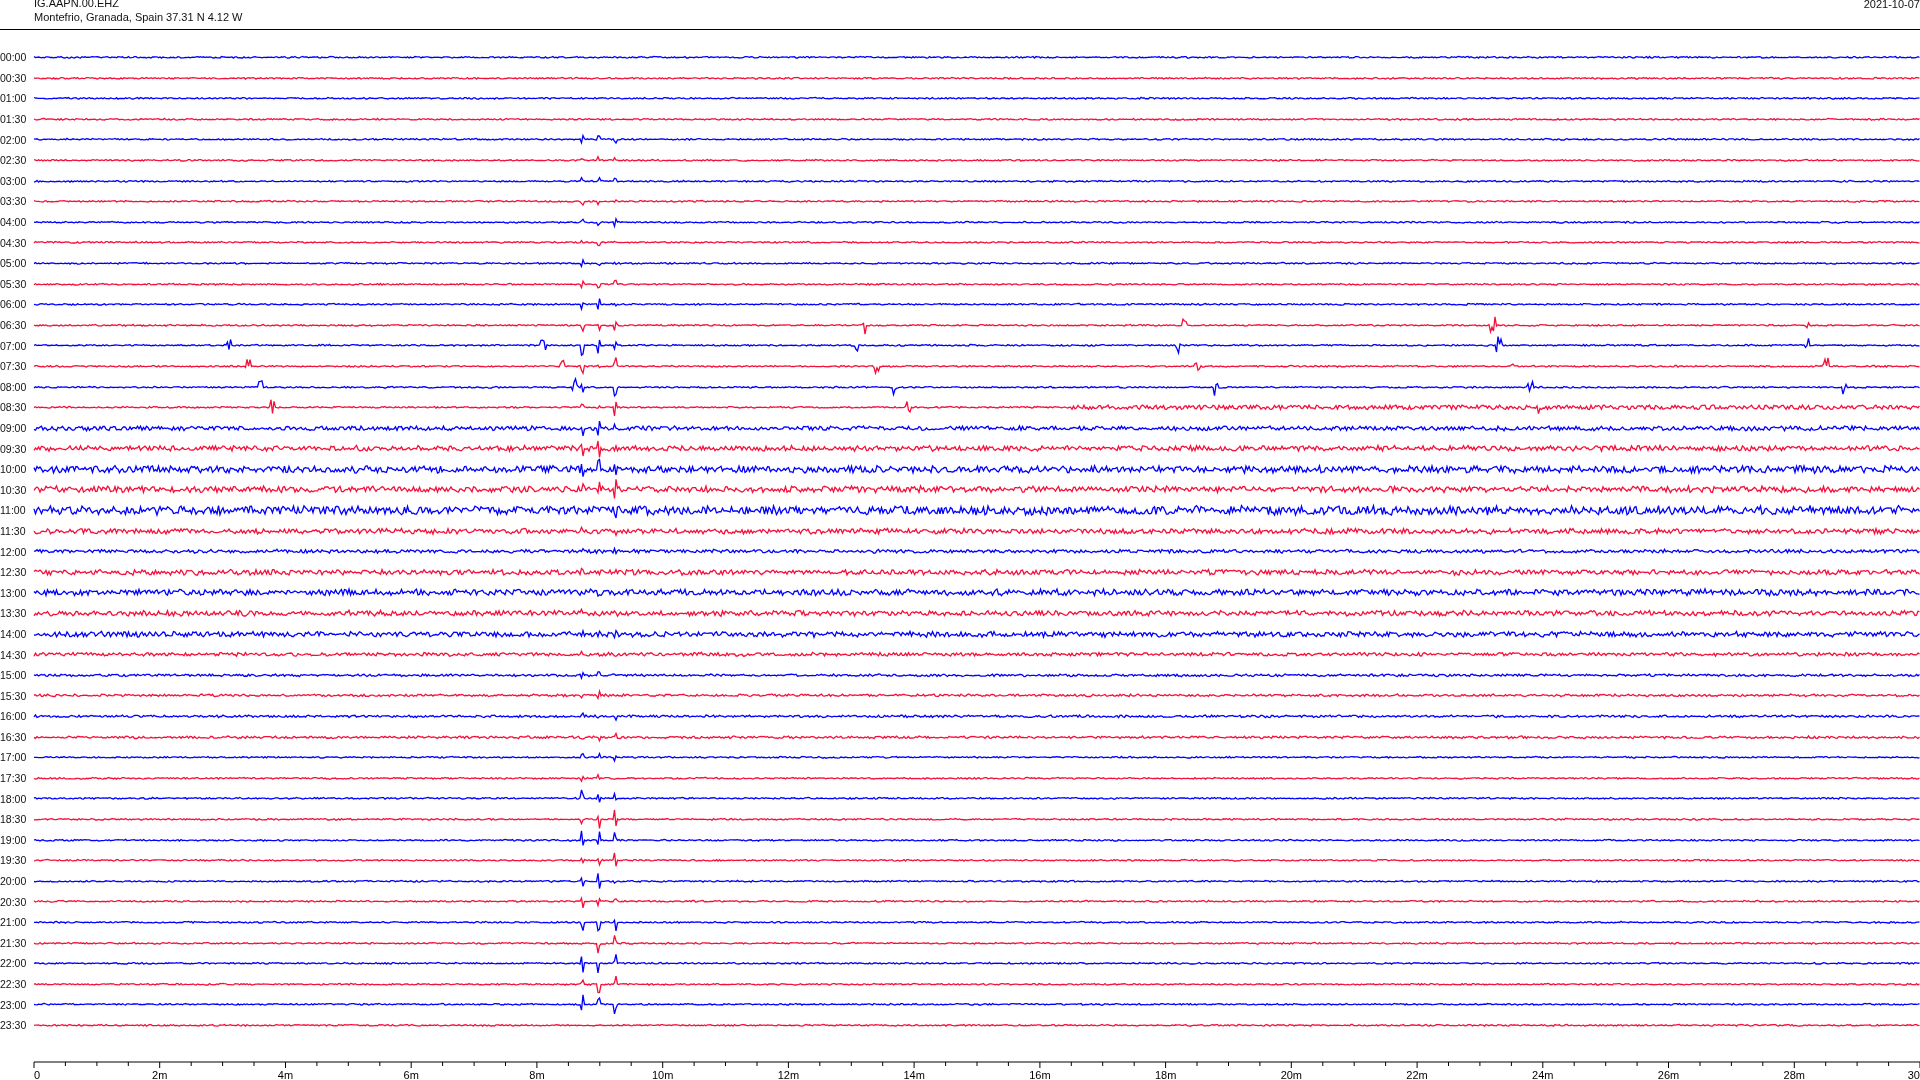 Image resolution: width=1920 pixels, height=1080 pixels. I want to click on station-code: IG.AAPN.00.EHZ, so click(77, 5).